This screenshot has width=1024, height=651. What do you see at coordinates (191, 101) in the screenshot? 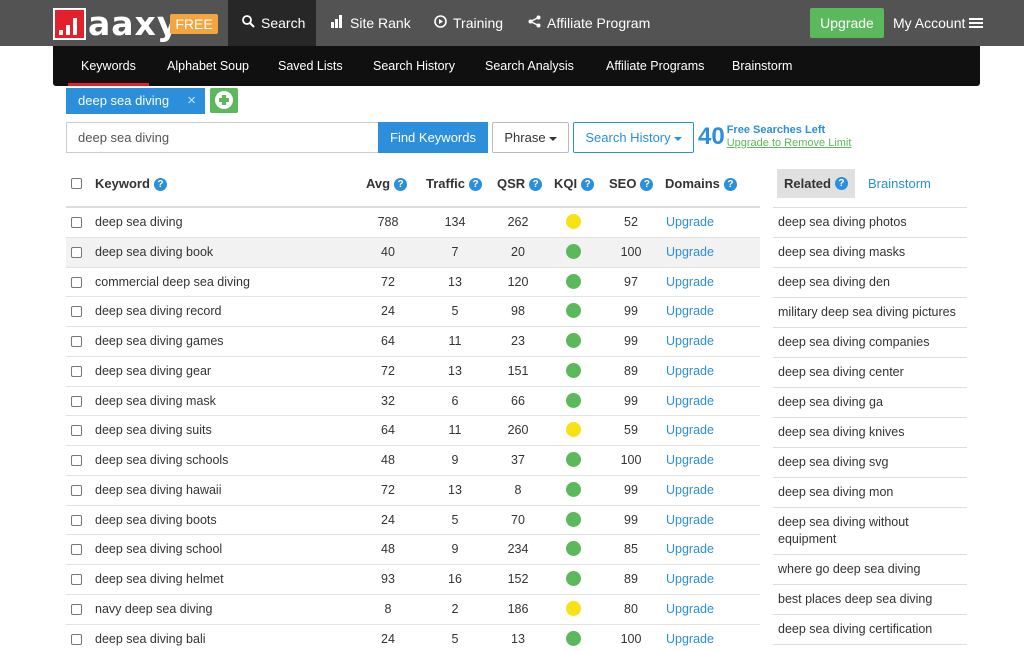
I see `close-icon: ×` at bounding box center [191, 101].